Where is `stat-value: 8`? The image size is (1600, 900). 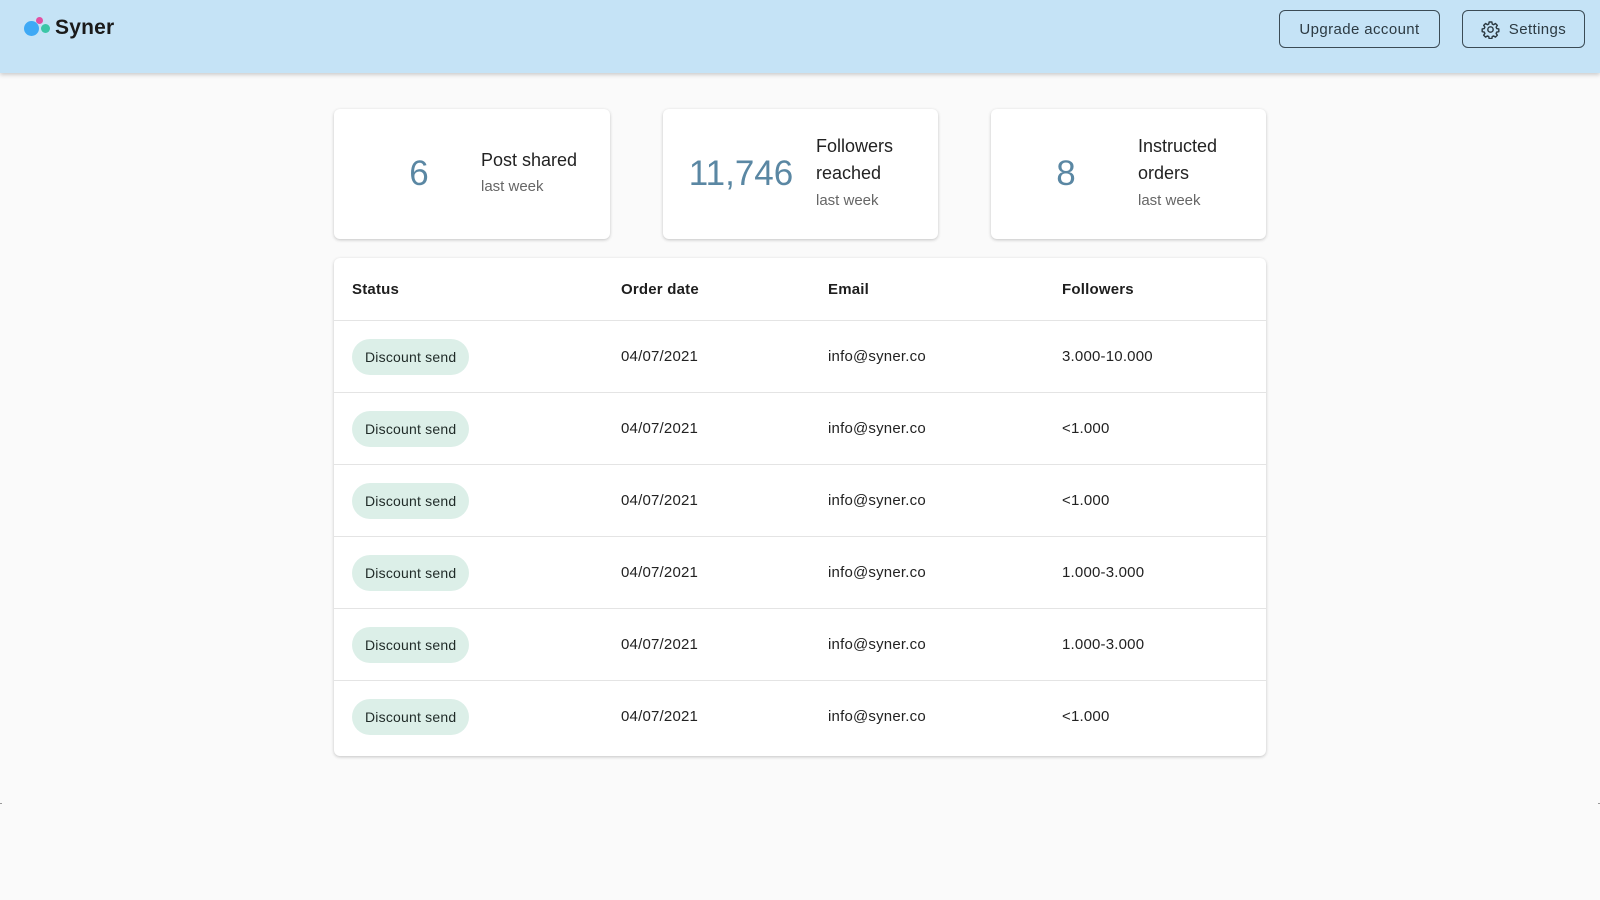 stat-value: 8 is located at coordinates (1066, 173).